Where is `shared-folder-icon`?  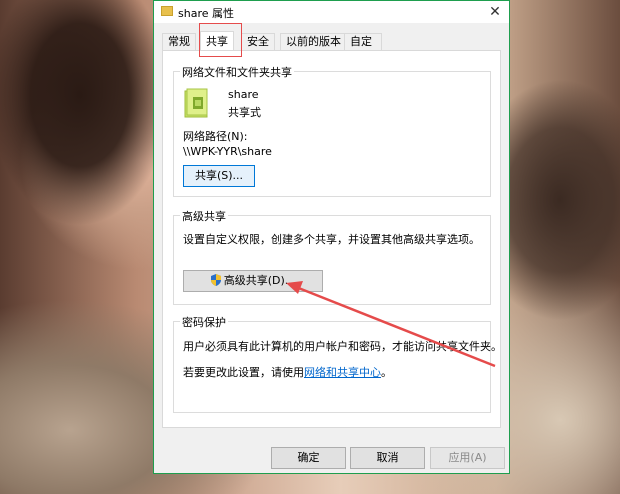 shared-folder-icon is located at coordinates (196, 103).